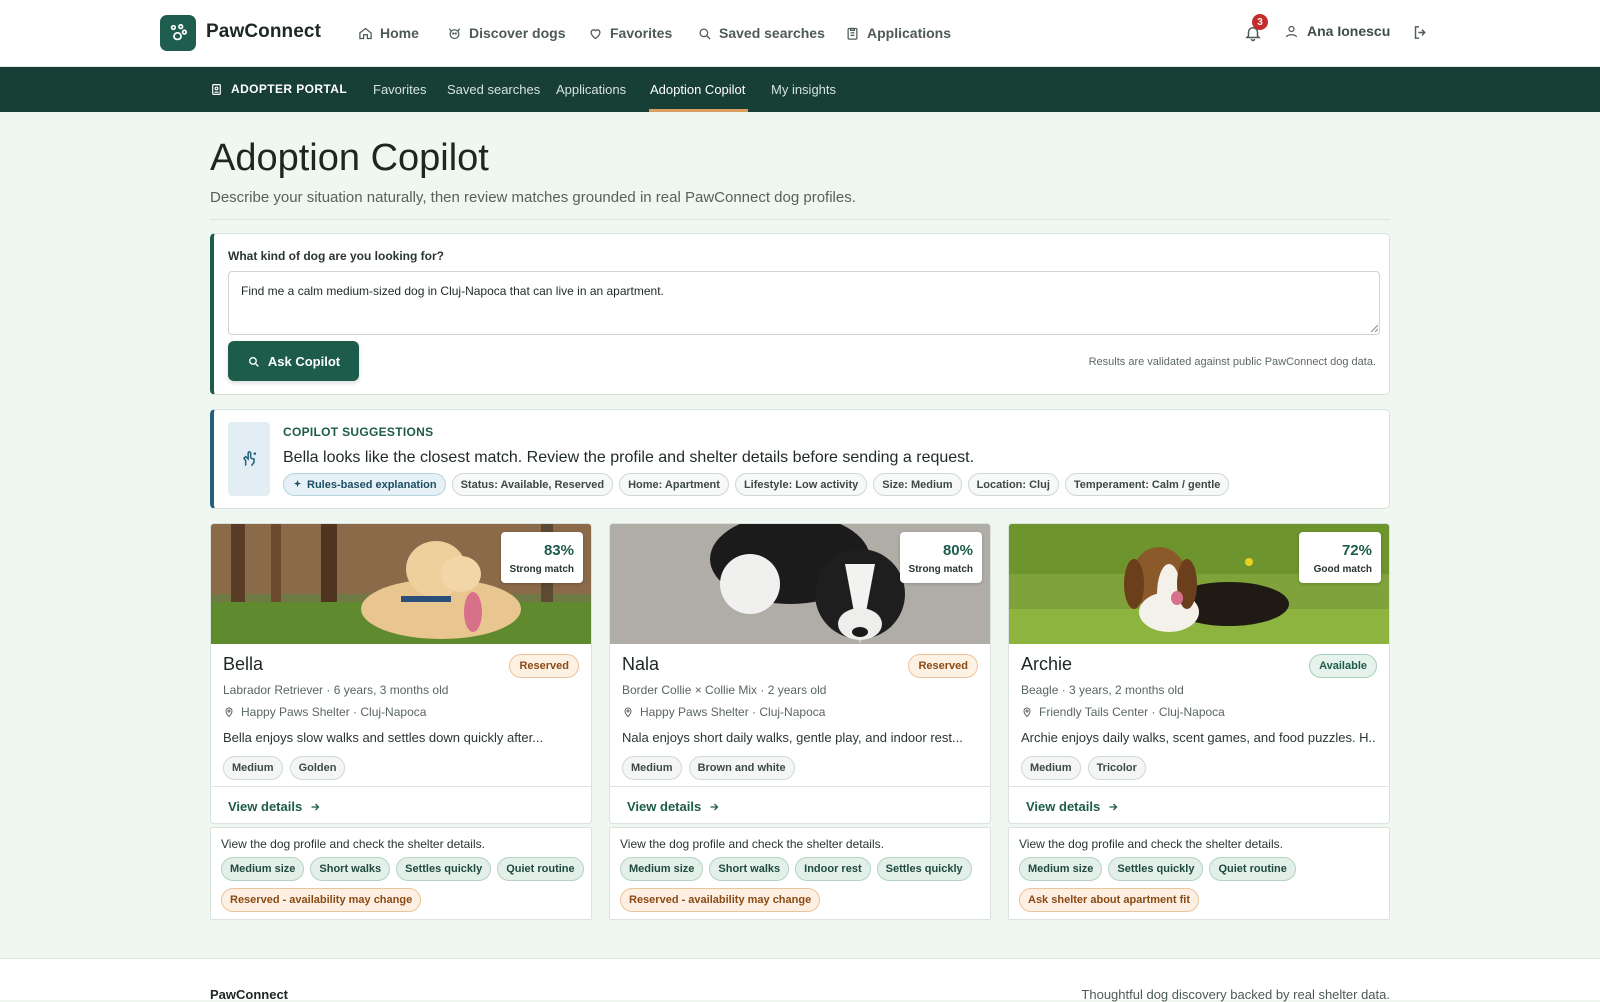 The width and height of the screenshot is (1600, 1002). What do you see at coordinates (493, 89) in the screenshot?
I see `tab-saved-searches: Saved searches` at bounding box center [493, 89].